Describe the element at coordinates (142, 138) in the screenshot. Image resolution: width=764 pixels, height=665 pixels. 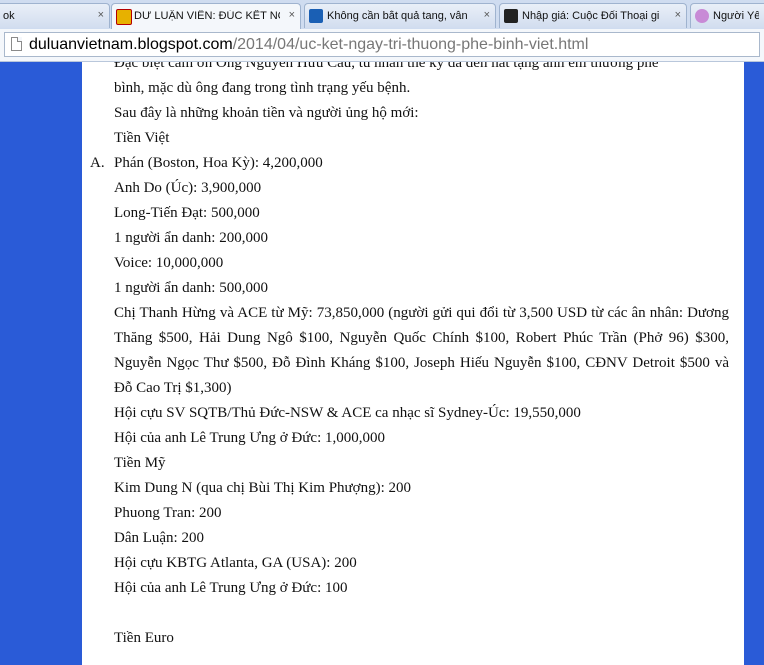
I see `vnd-heading: Tiền Việt` at that location.